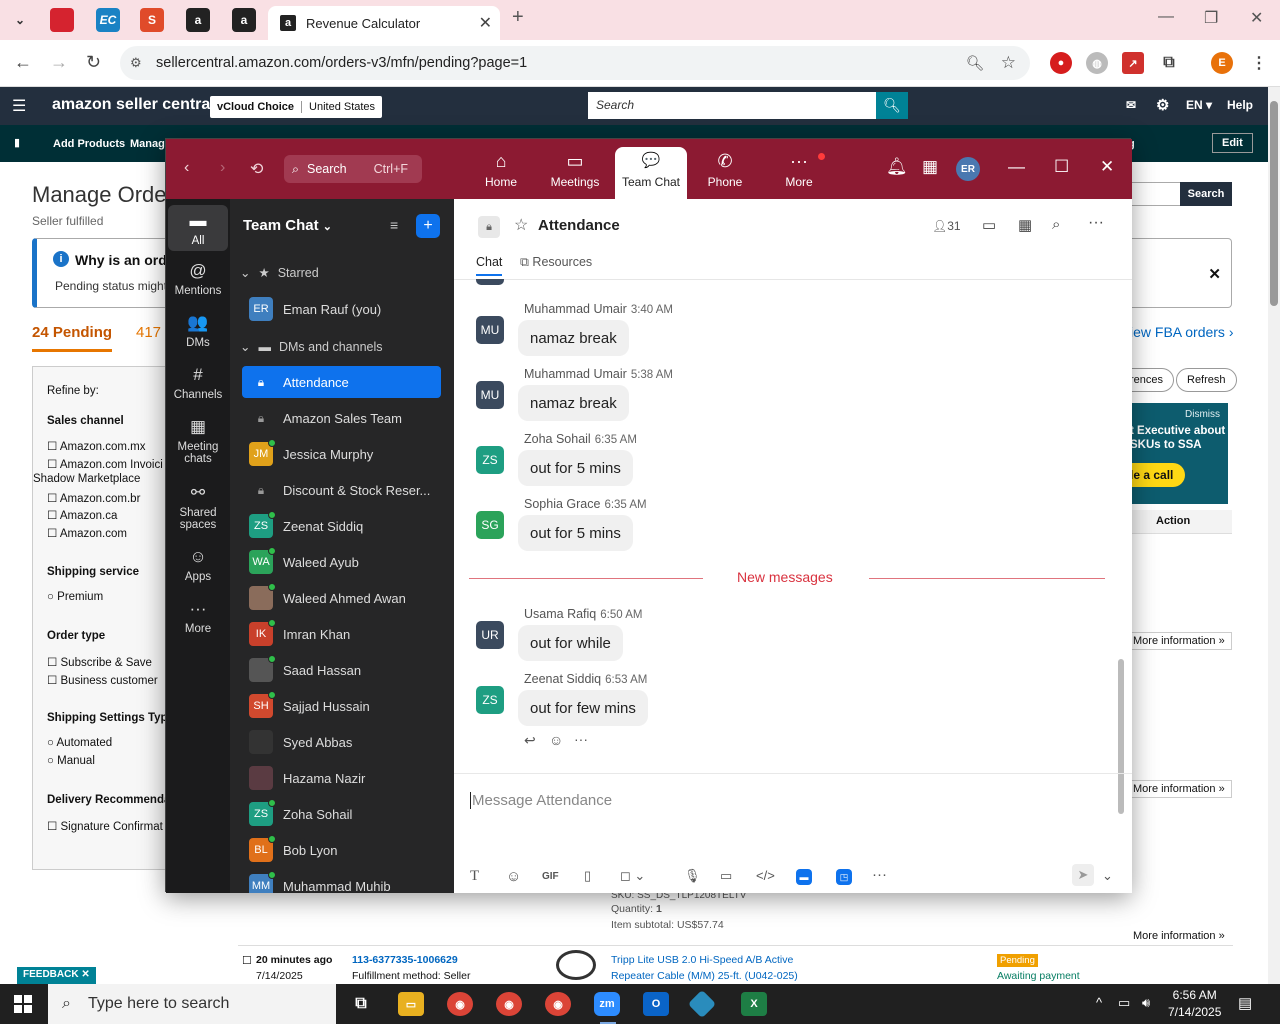 Image resolution: width=1280 pixels, height=1024 pixels. I want to click on members-count: 👤︎31, so click(946, 226).